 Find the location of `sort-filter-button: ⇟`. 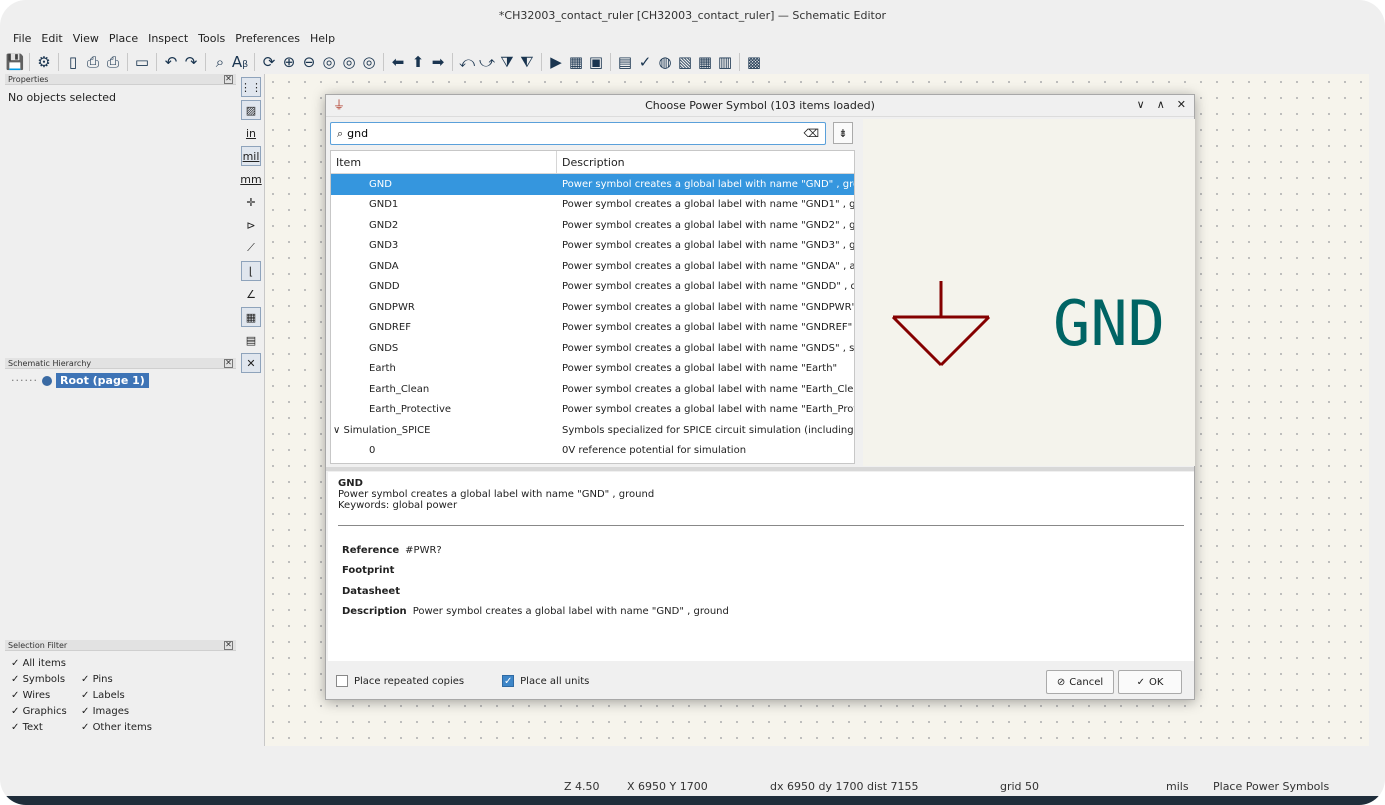

sort-filter-button: ⇟ is located at coordinates (843, 133).